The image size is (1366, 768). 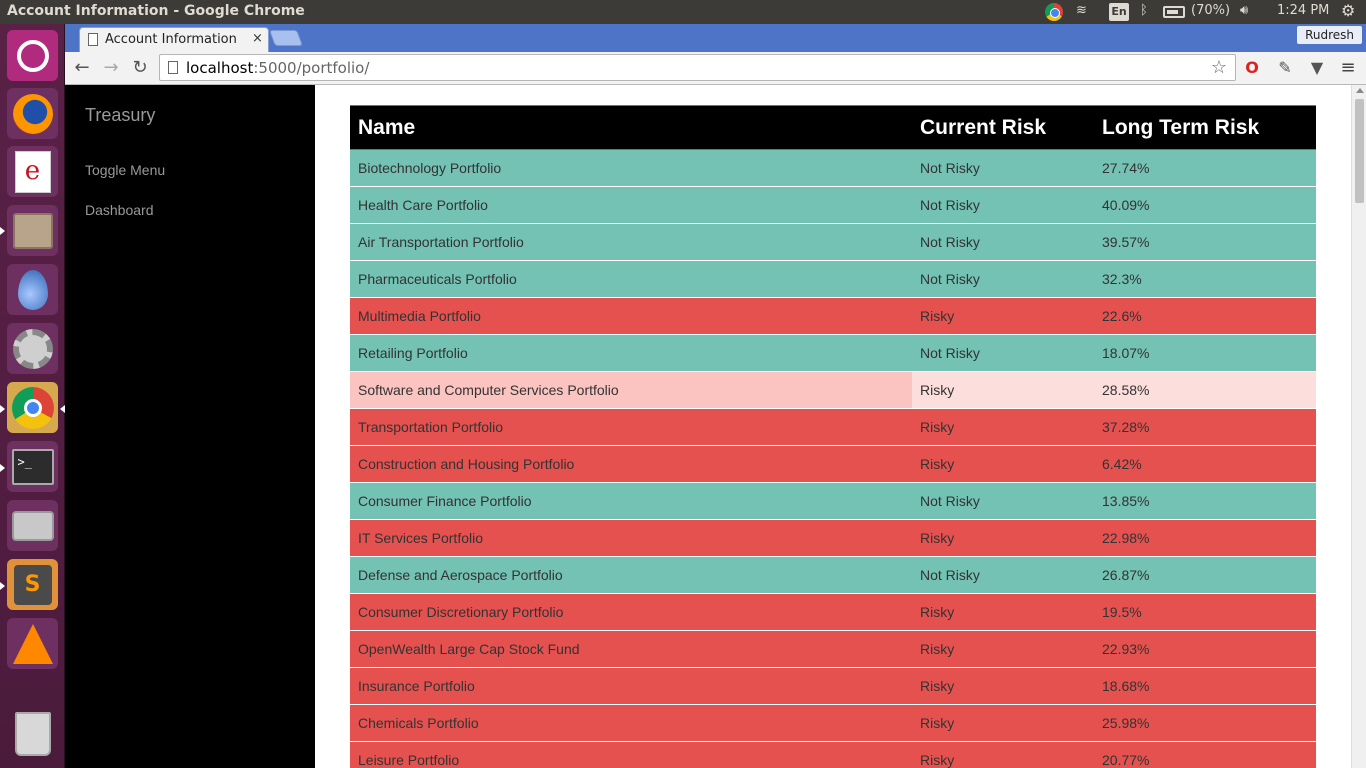 What do you see at coordinates (631, 754) in the screenshot?
I see `cell-name: Leisure Portfolio` at bounding box center [631, 754].